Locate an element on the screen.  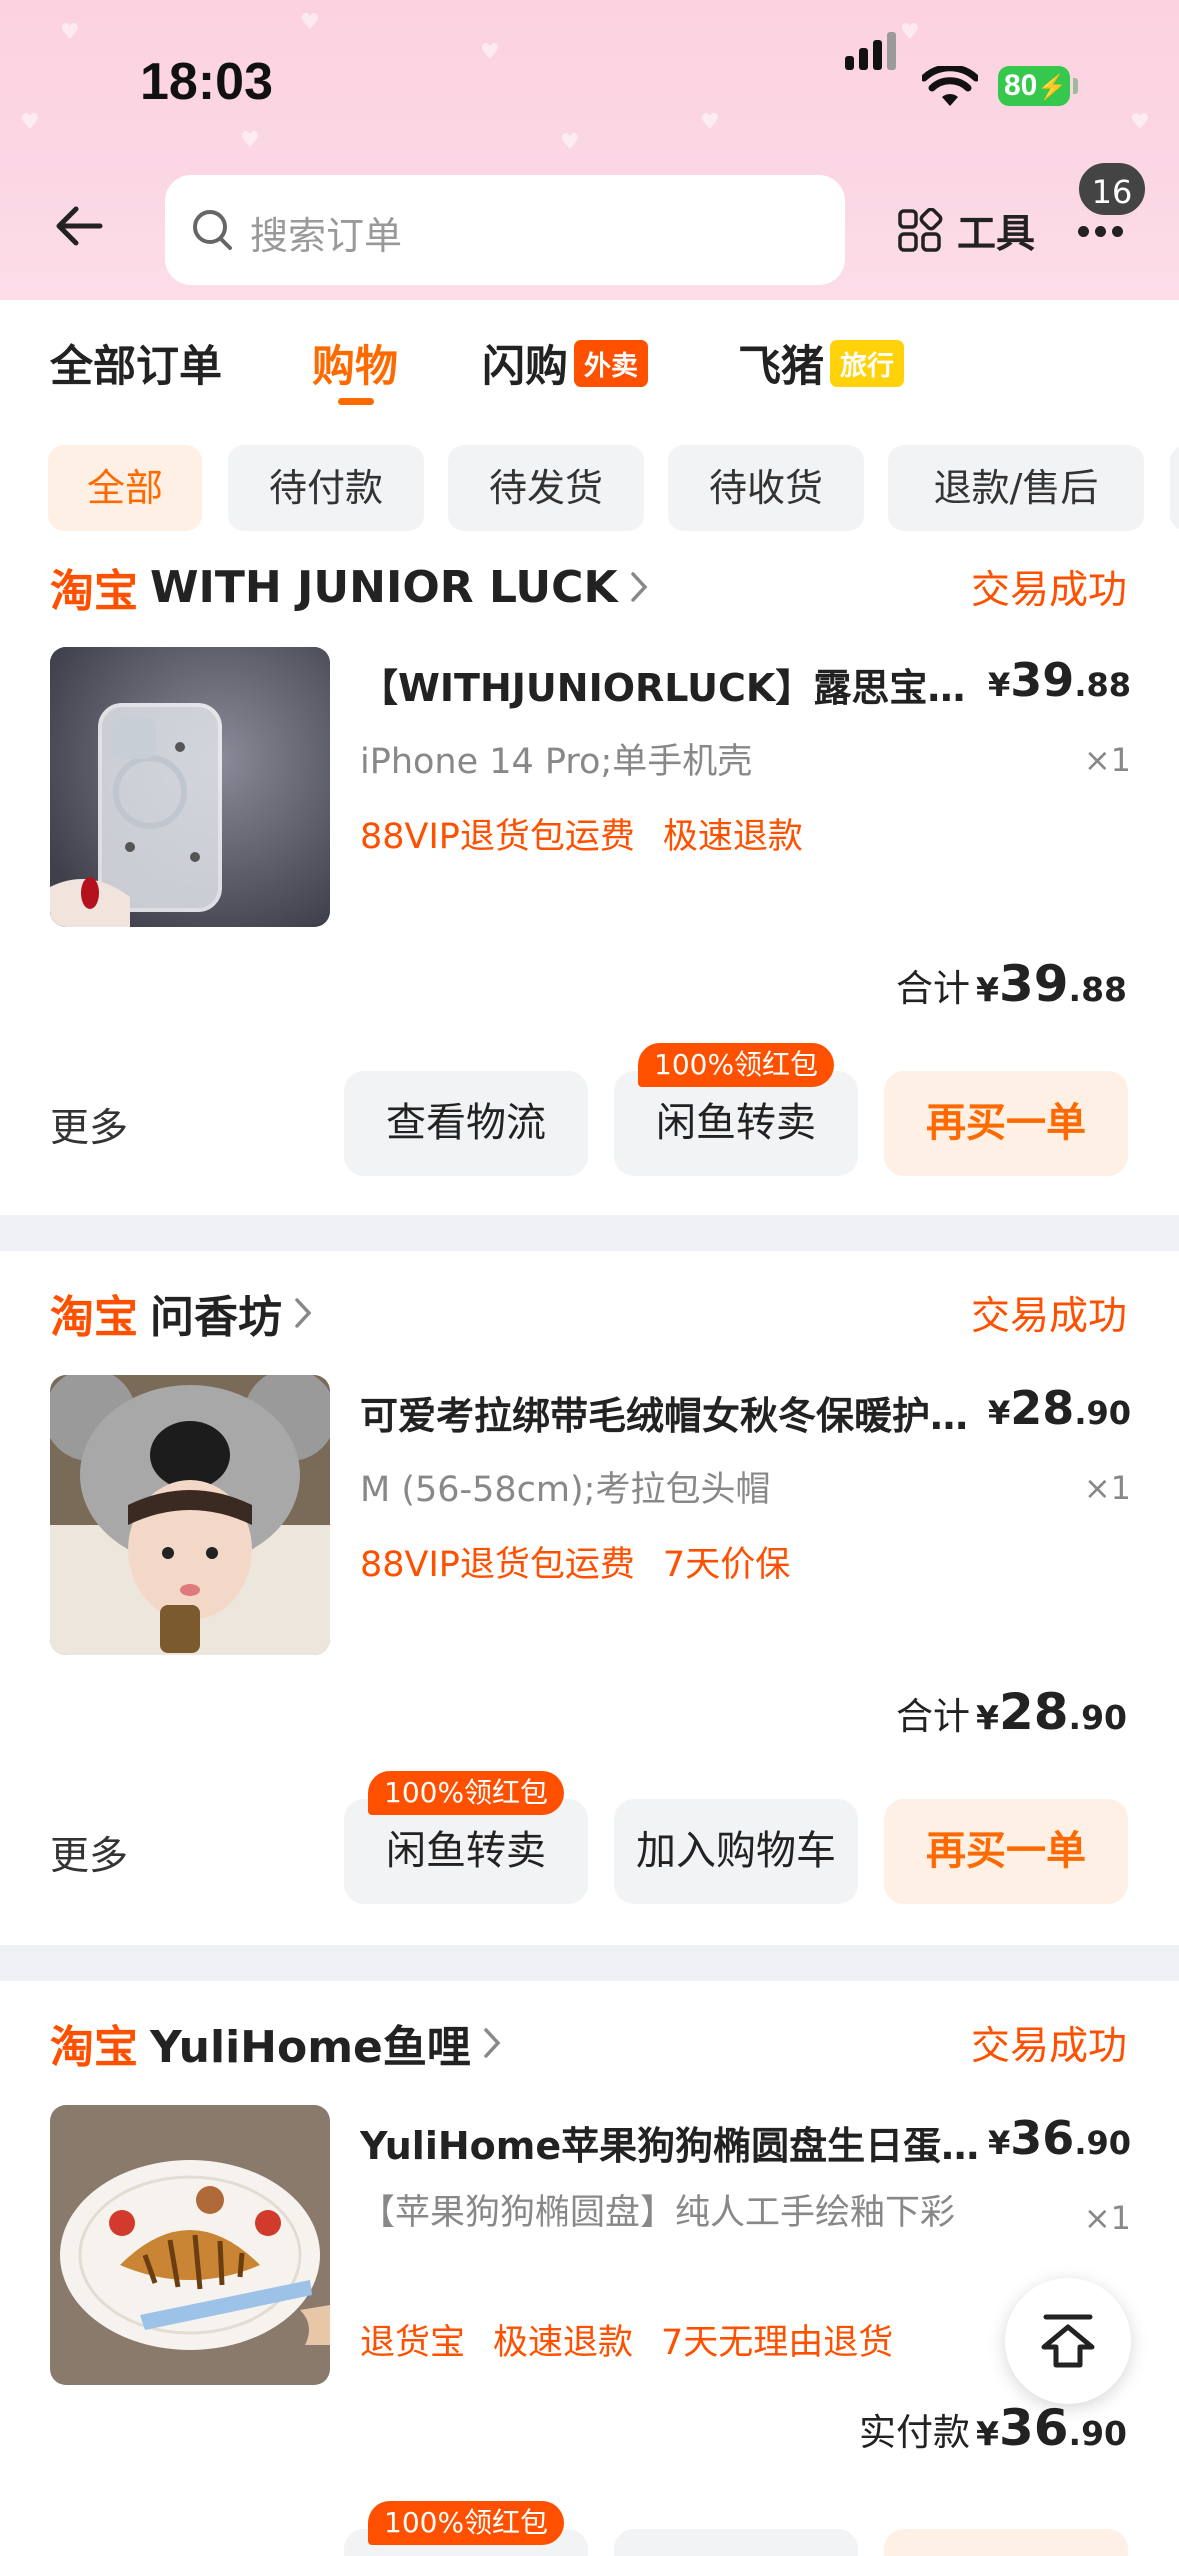
service-perks: 退货宝 极速退款 7天无理由退货 is located at coordinates (640, 2339).